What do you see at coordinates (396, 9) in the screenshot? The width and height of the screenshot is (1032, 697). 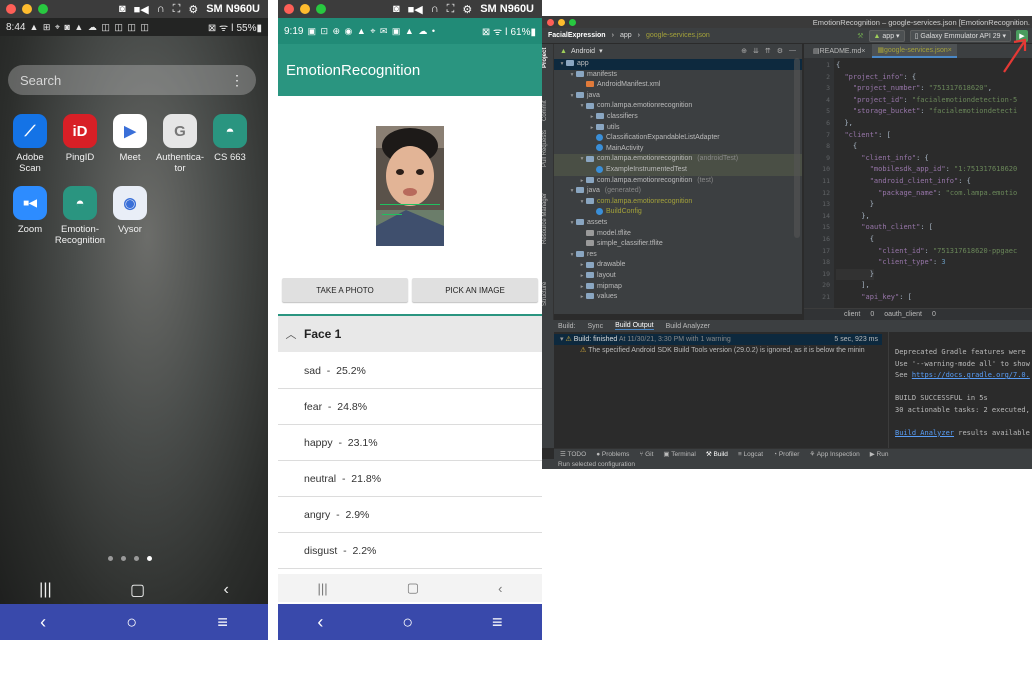 I see `camera-icon: ◙` at bounding box center [396, 9].